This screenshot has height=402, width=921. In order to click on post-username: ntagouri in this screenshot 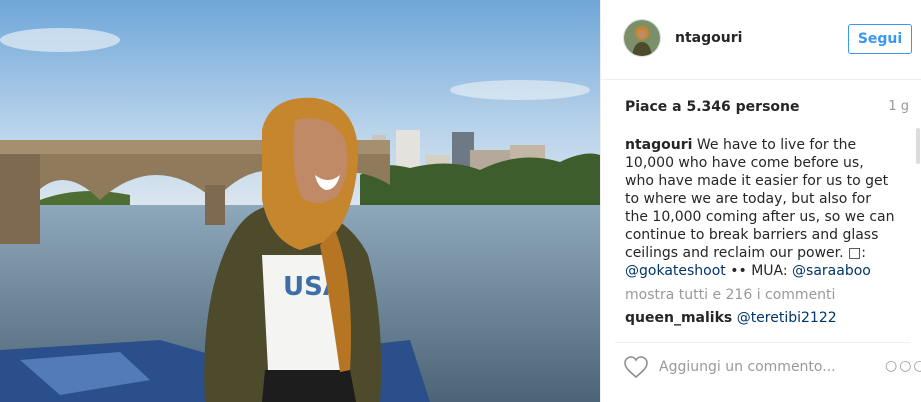, I will do `click(708, 38)`.